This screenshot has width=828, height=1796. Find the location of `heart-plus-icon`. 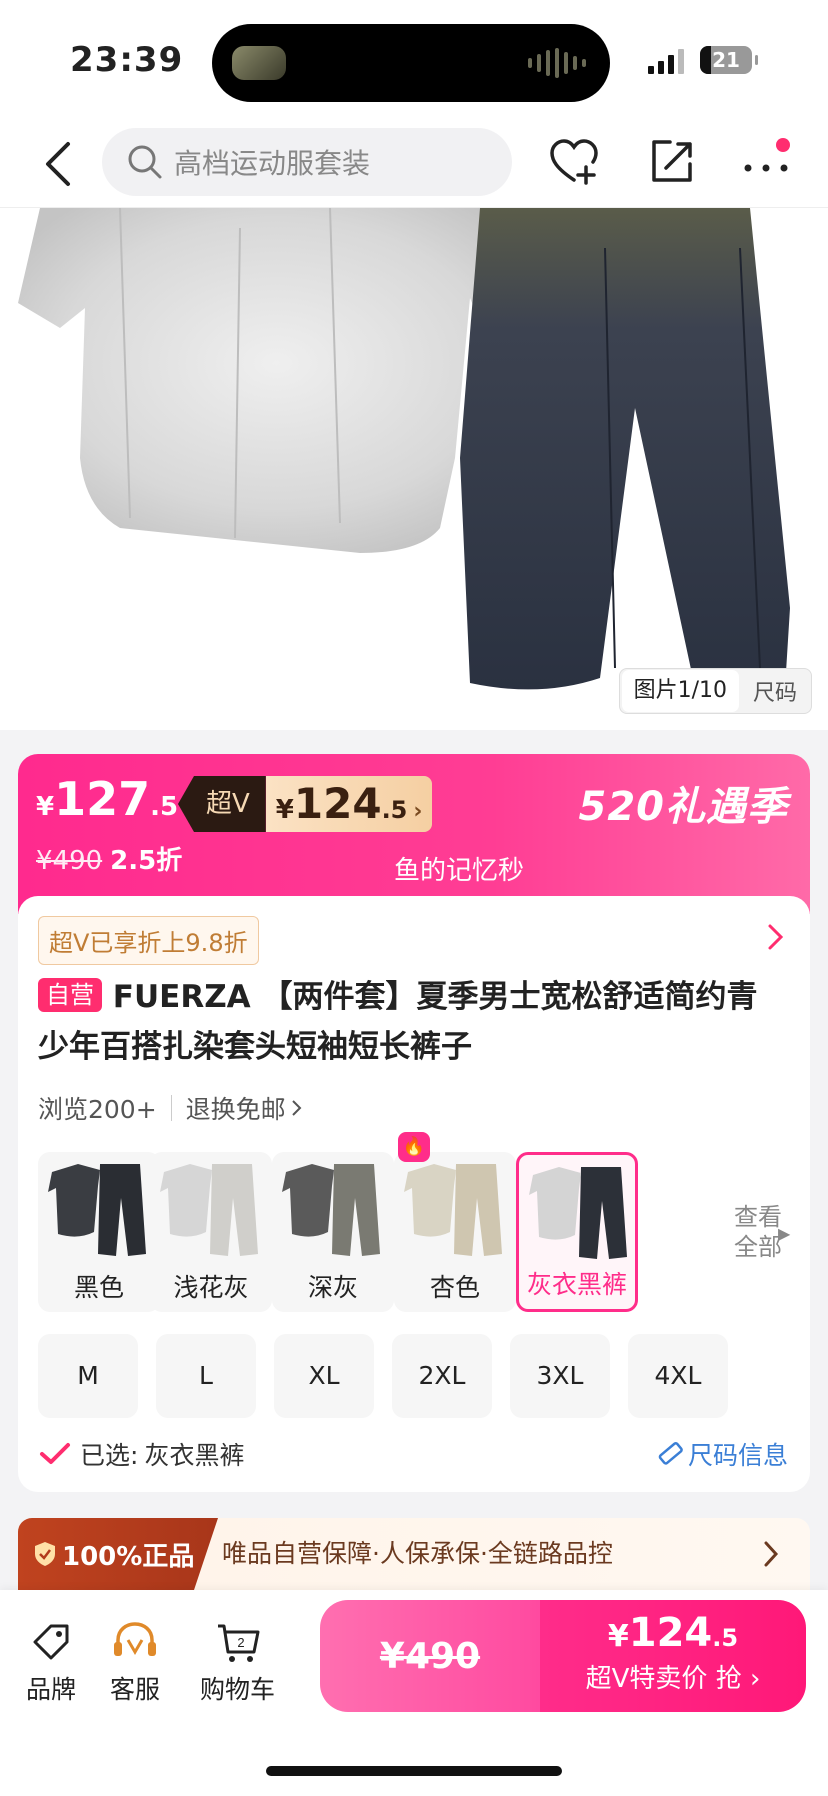

heart-plus-icon is located at coordinates (574, 162).